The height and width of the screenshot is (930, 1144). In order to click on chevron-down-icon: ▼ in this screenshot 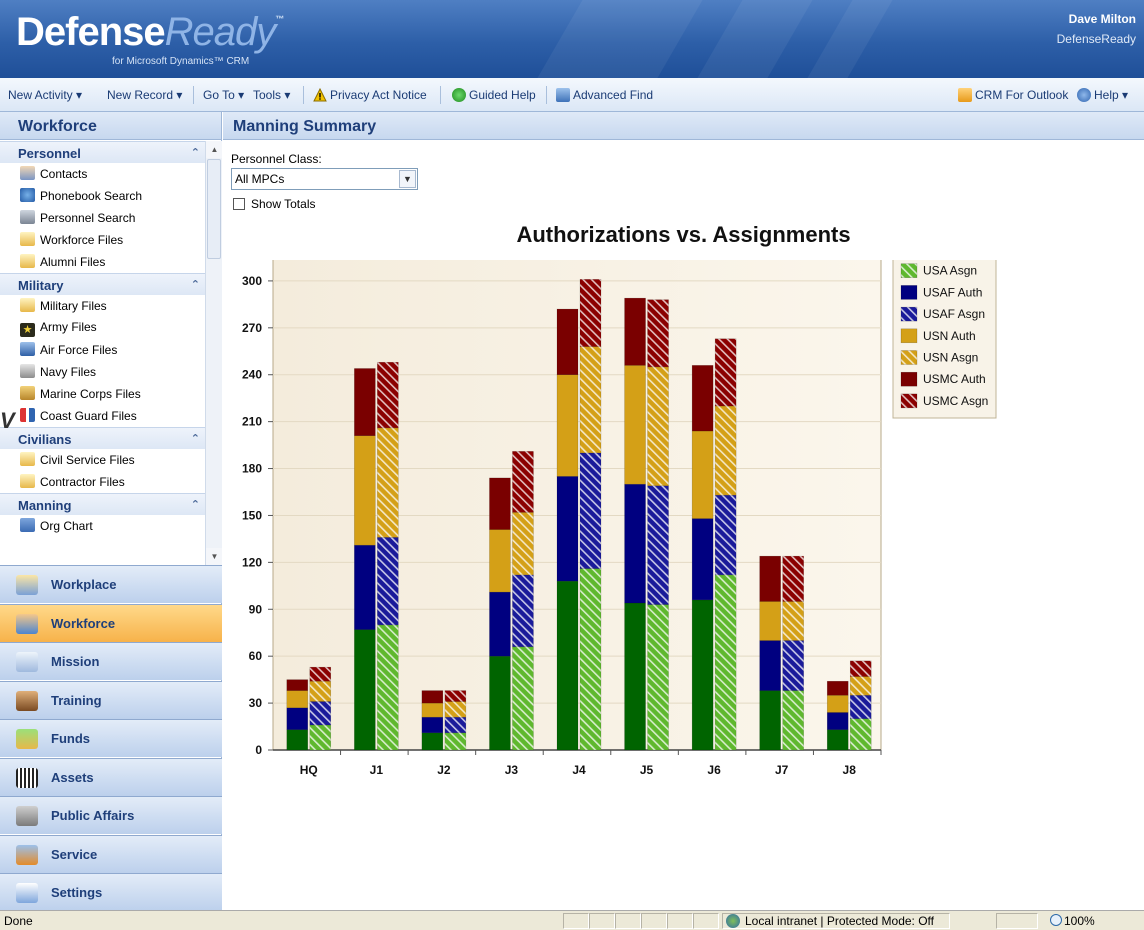, I will do `click(407, 179)`.